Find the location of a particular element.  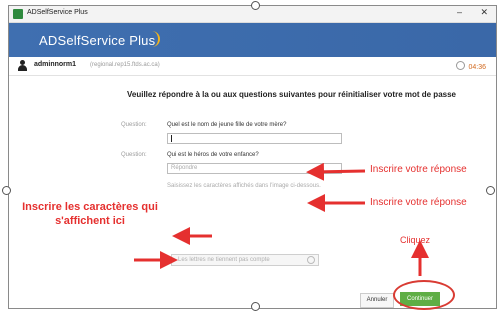

annotation-click: Cliquez is located at coordinates (415, 240).